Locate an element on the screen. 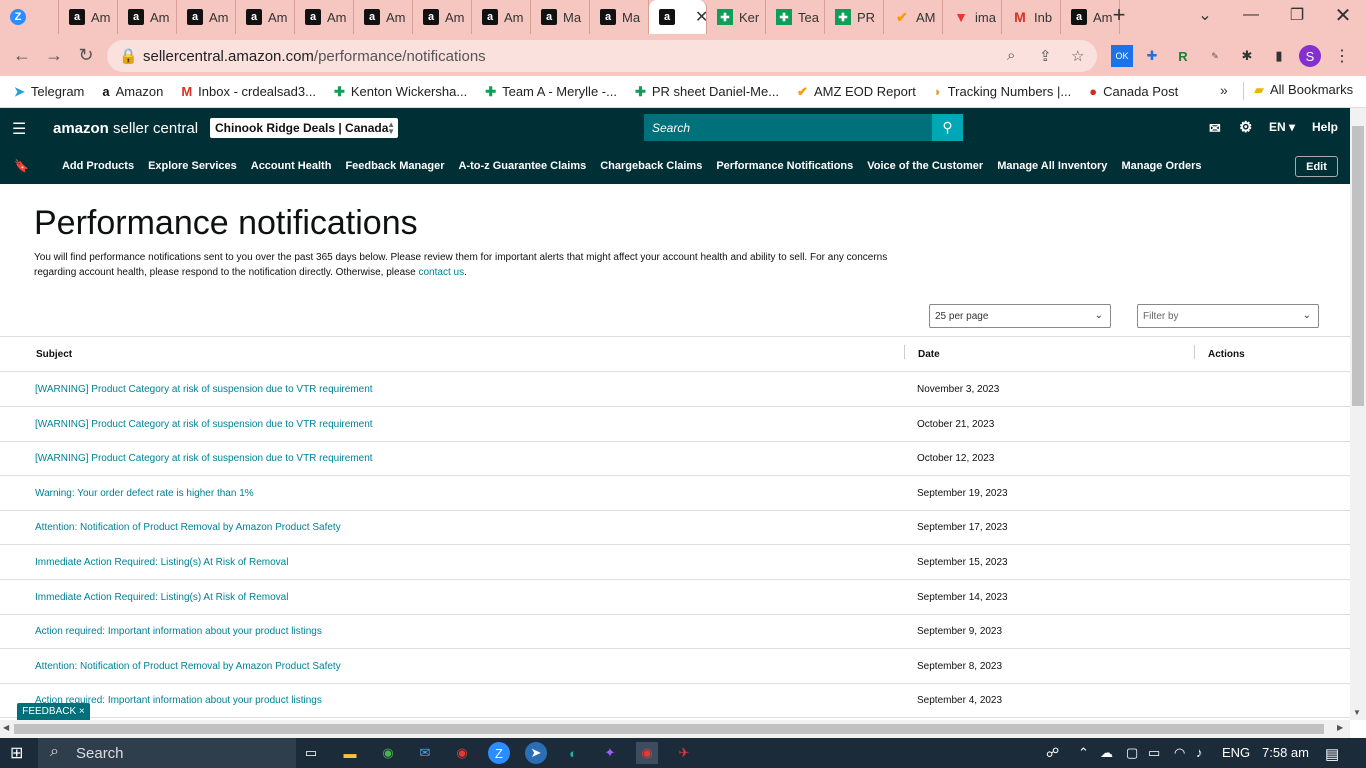  browser-tab: ✚ PR is located at coordinates (854, 17).